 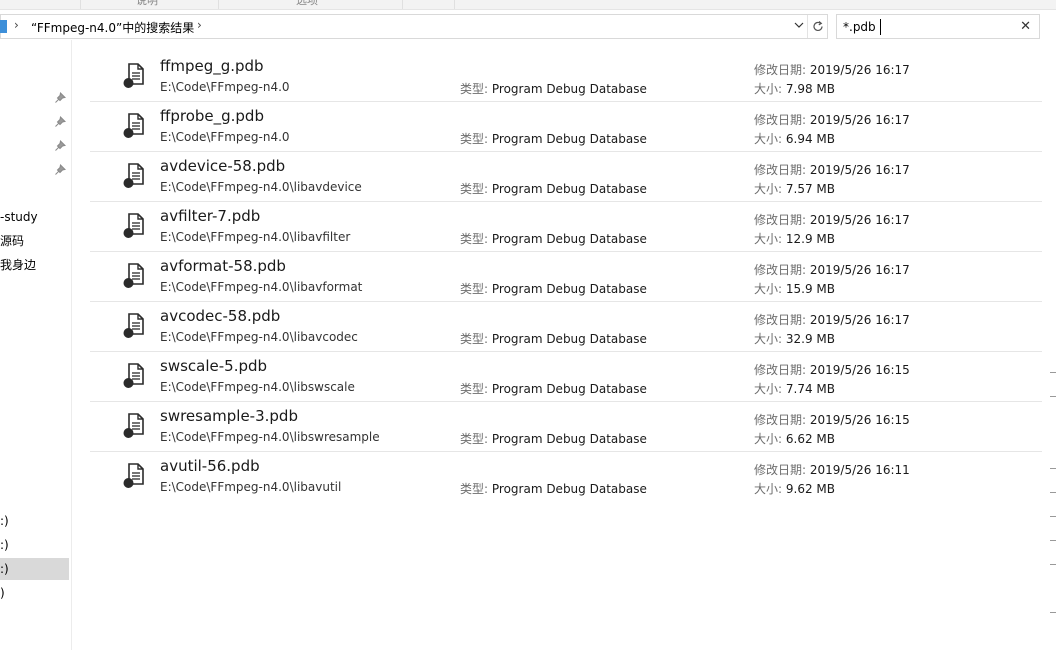 What do you see at coordinates (799, 27) in the screenshot?
I see `chevron-down-icon` at bounding box center [799, 27].